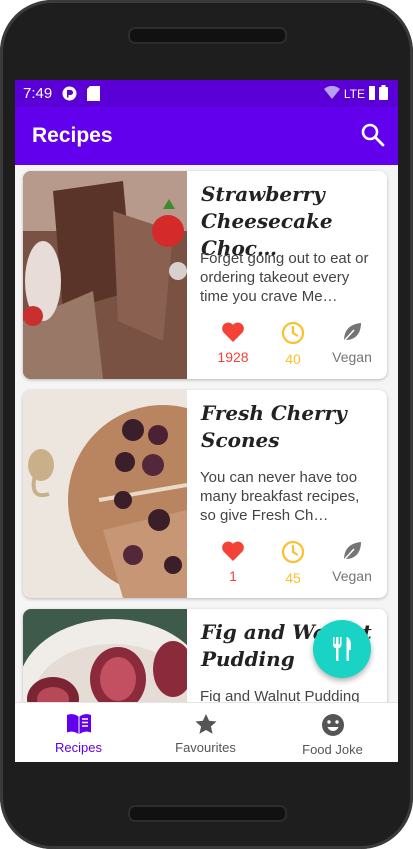 The height and width of the screenshot is (849, 413). Describe the element at coordinates (274, 426) in the screenshot. I see `recipe-title: Fresh Cherry Scones` at that location.